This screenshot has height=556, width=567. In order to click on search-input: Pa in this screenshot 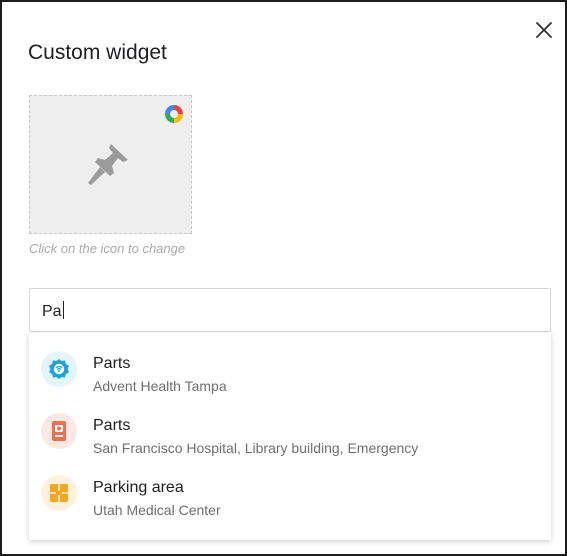, I will do `click(53, 311)`.